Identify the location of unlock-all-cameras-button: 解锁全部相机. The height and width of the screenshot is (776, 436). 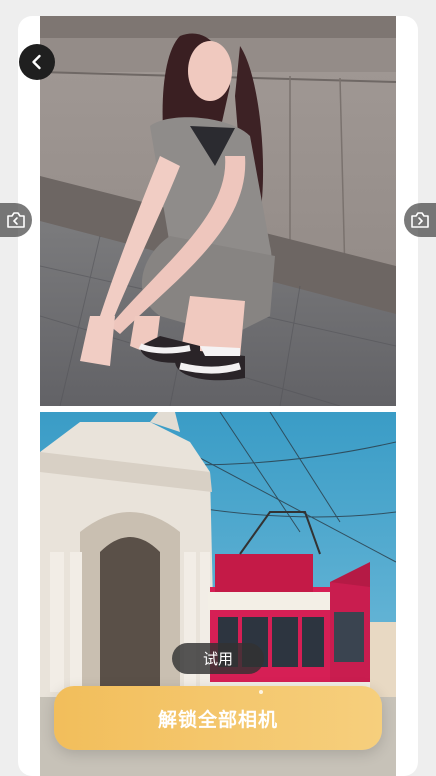
(218, 718).